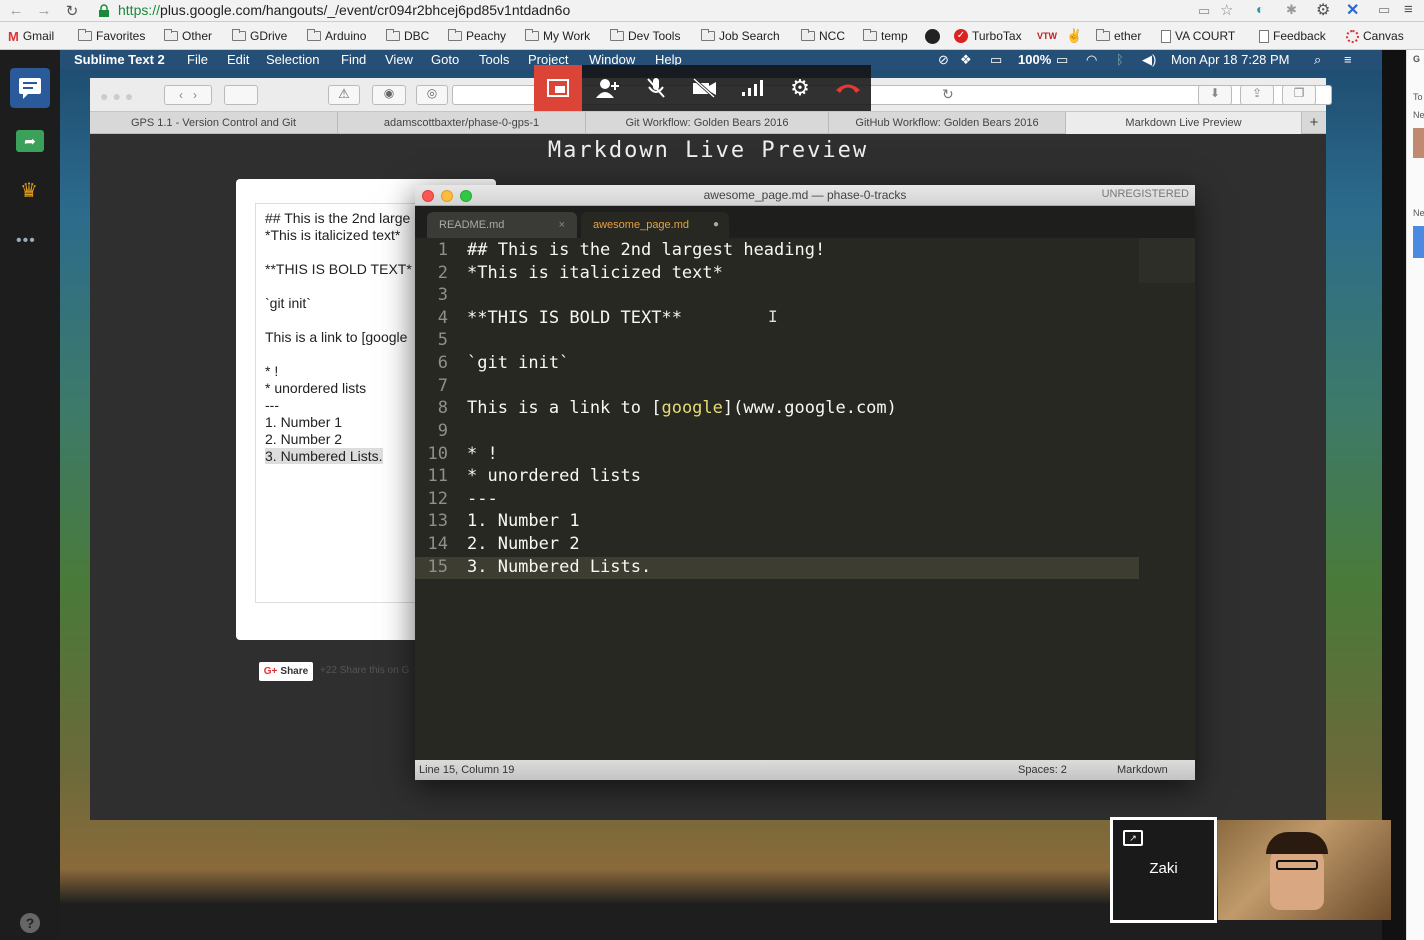 This screenshot has height=940, width=1424. What do you see at coordinates (1163, 870) in the screenshot?
I see `participant-tile-zaki: ↗ Zaki` at bounding box center [1163, 870].